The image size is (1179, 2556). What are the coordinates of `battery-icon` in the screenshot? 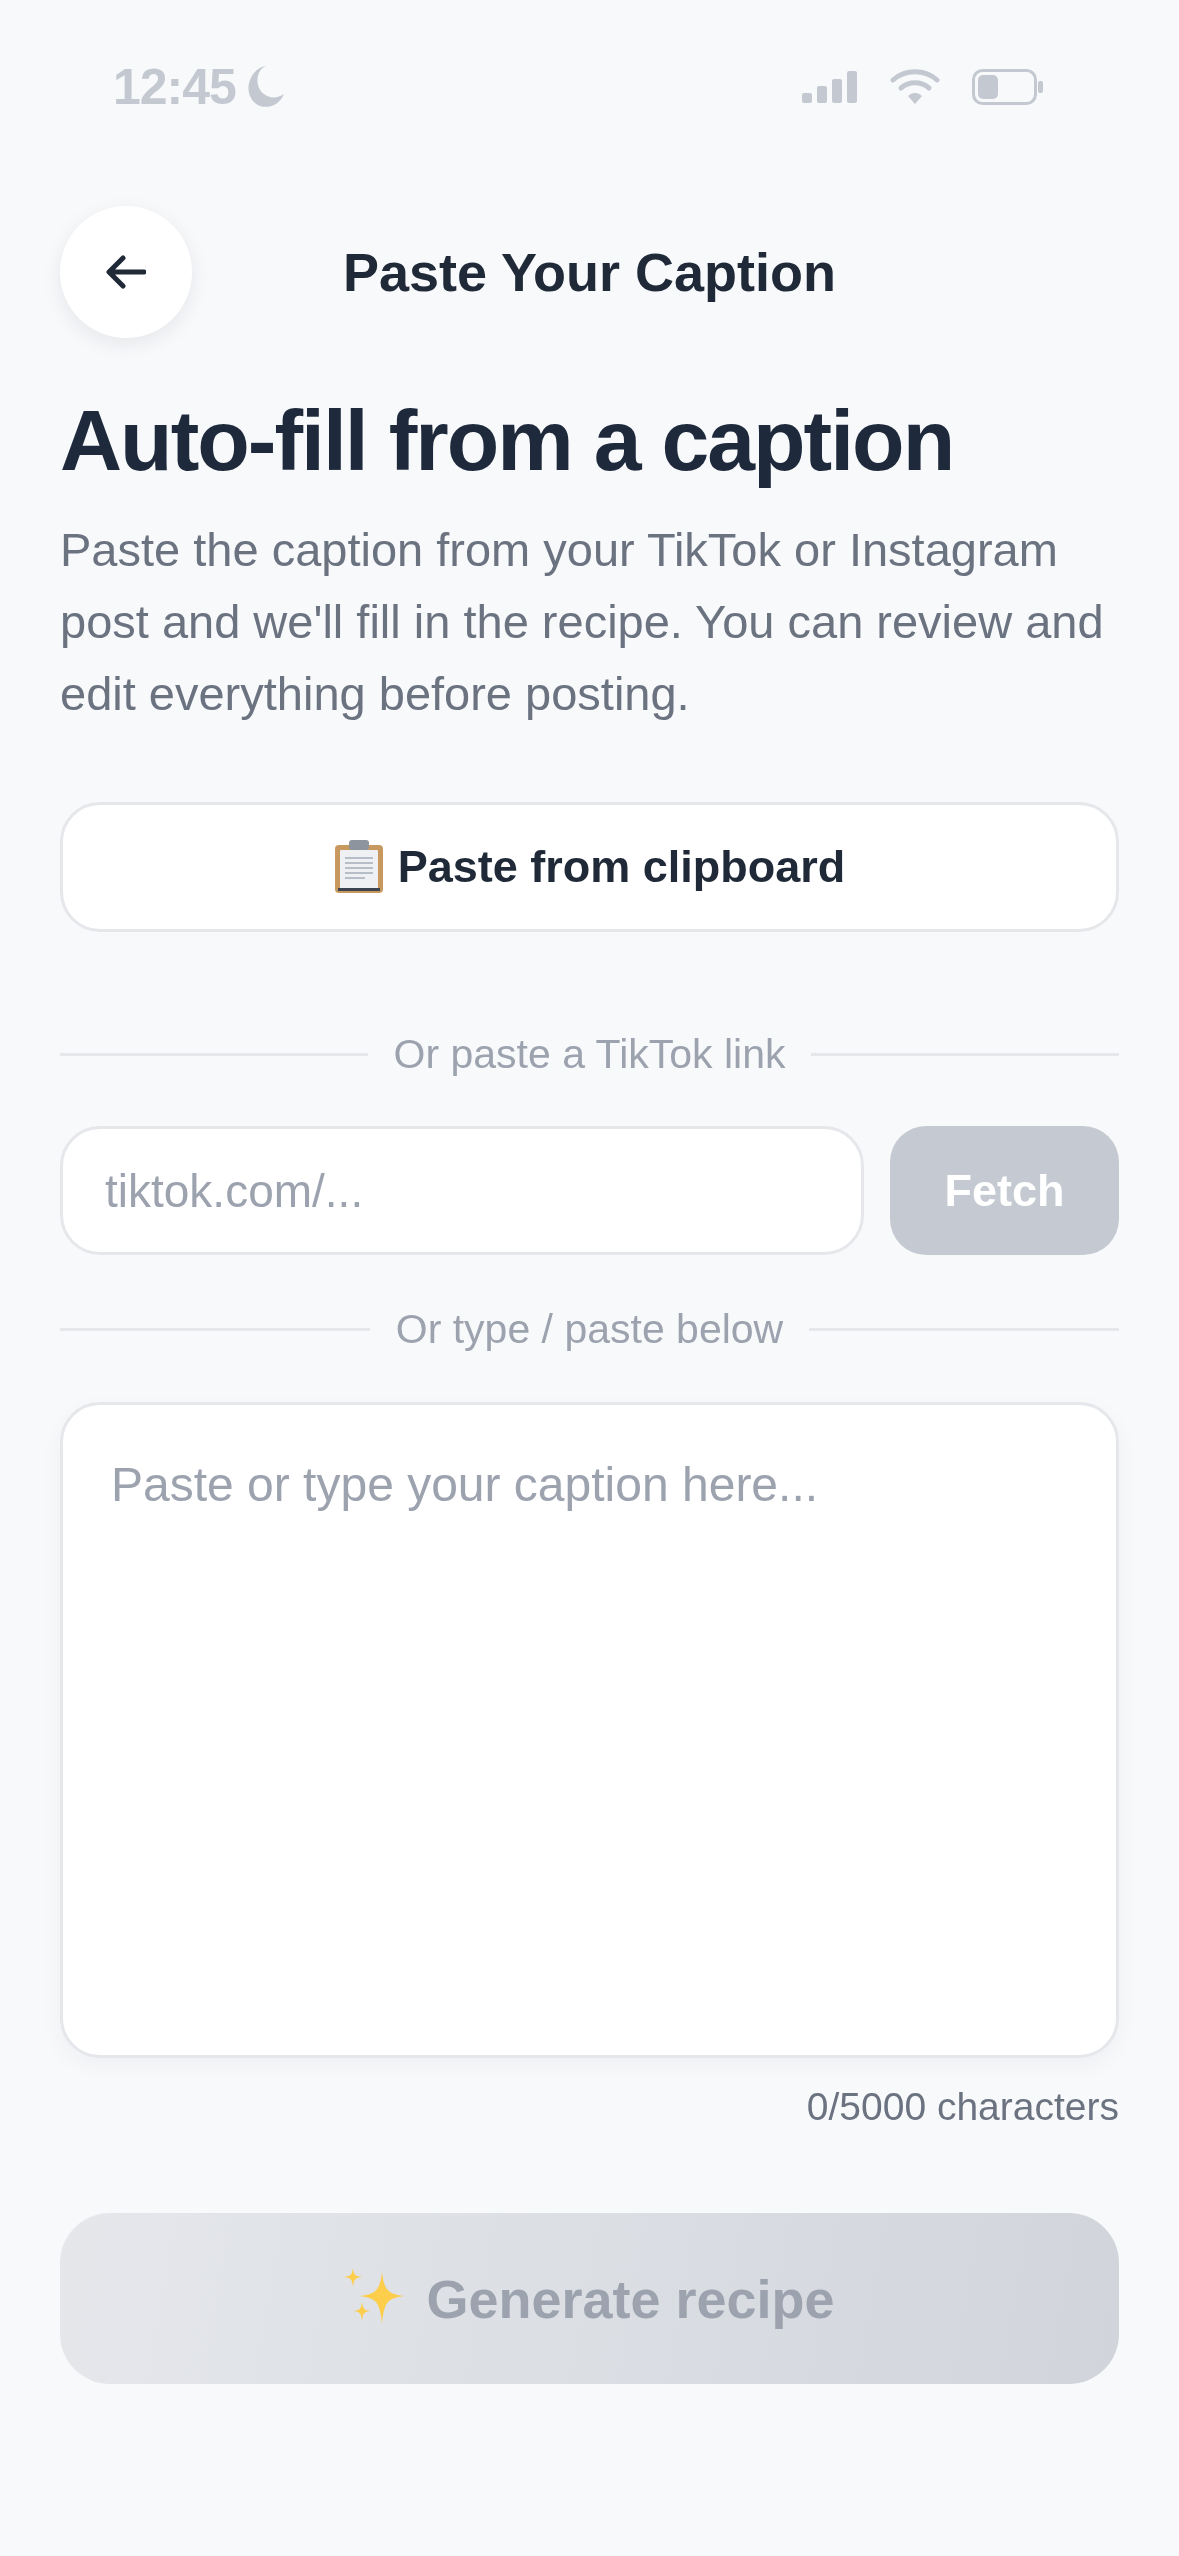 It's located at (1008, 87).